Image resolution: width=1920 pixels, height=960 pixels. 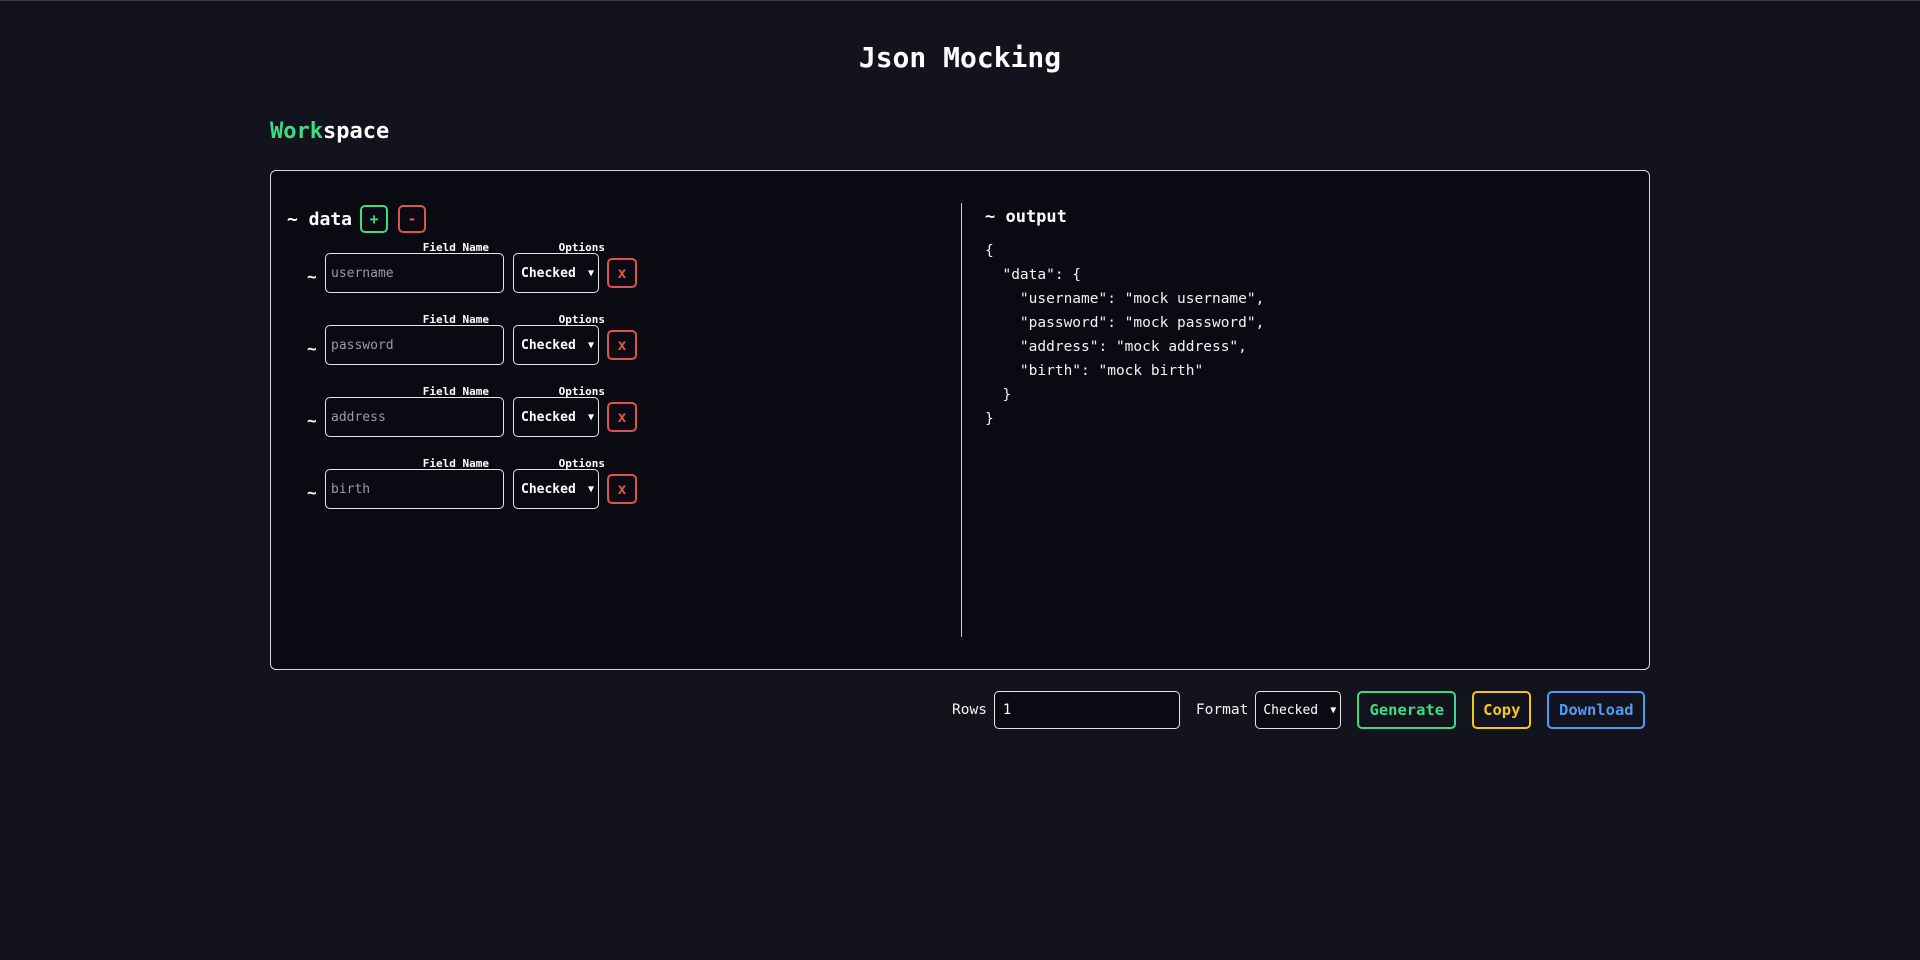 What do you see at coordinates (296, 131) in the screenshot?
I see `workspace-heading-accent: Work` at bounding box center [296, 131].